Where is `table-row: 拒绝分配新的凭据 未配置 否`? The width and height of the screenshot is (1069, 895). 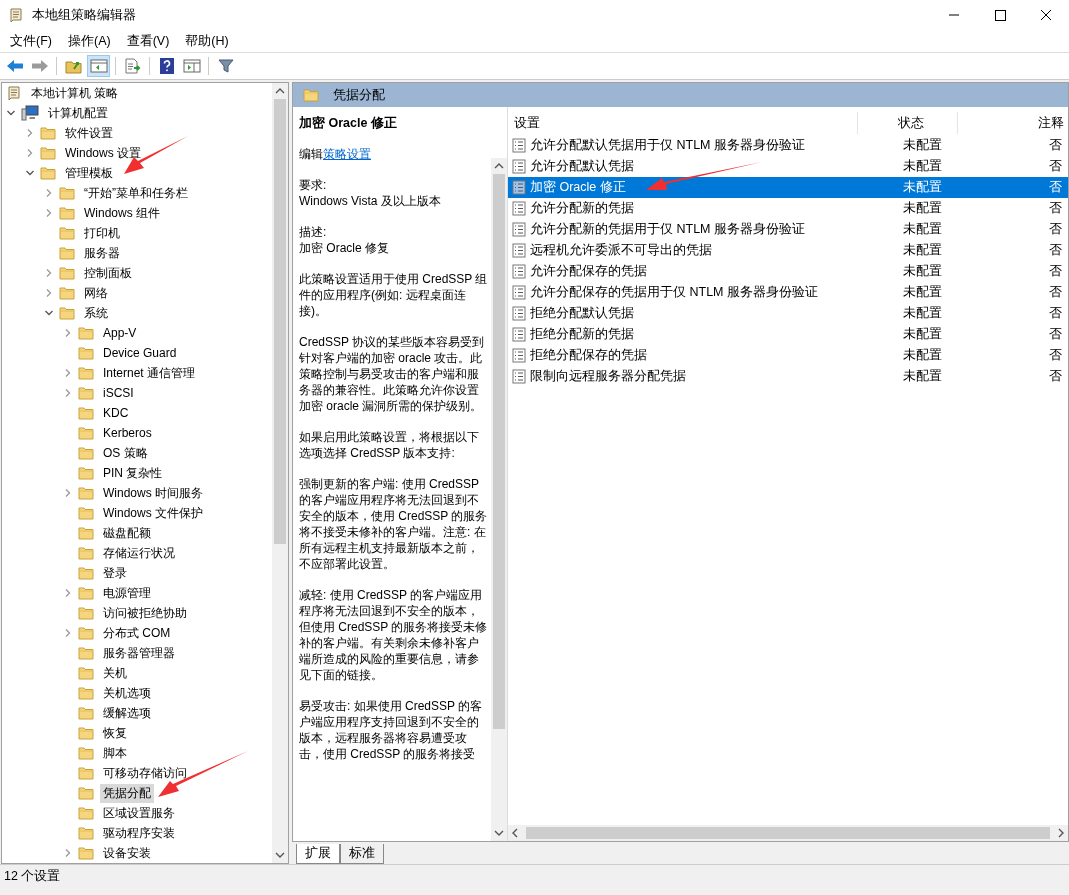
table-row: 拒绝分配新的凭据 未配置 否 is located at coordinates (788, 334).